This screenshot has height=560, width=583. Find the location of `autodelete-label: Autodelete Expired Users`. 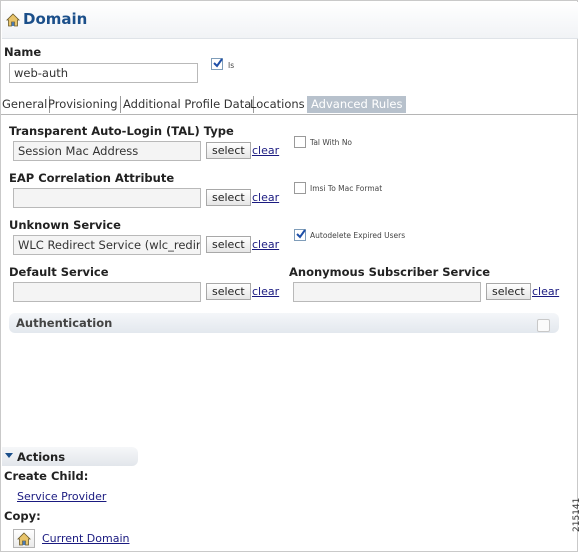

autodelete-label: Autodelete Expired Users is located at coordinates (358, 235).